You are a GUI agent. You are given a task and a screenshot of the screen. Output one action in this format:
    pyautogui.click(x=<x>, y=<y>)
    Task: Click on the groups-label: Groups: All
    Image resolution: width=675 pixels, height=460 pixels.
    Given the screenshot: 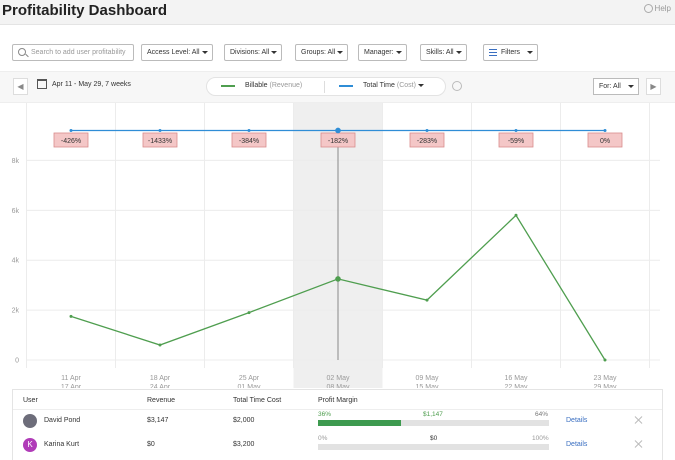 What is the action you would take?
    pyautogui.click(x=318, y=52)
    